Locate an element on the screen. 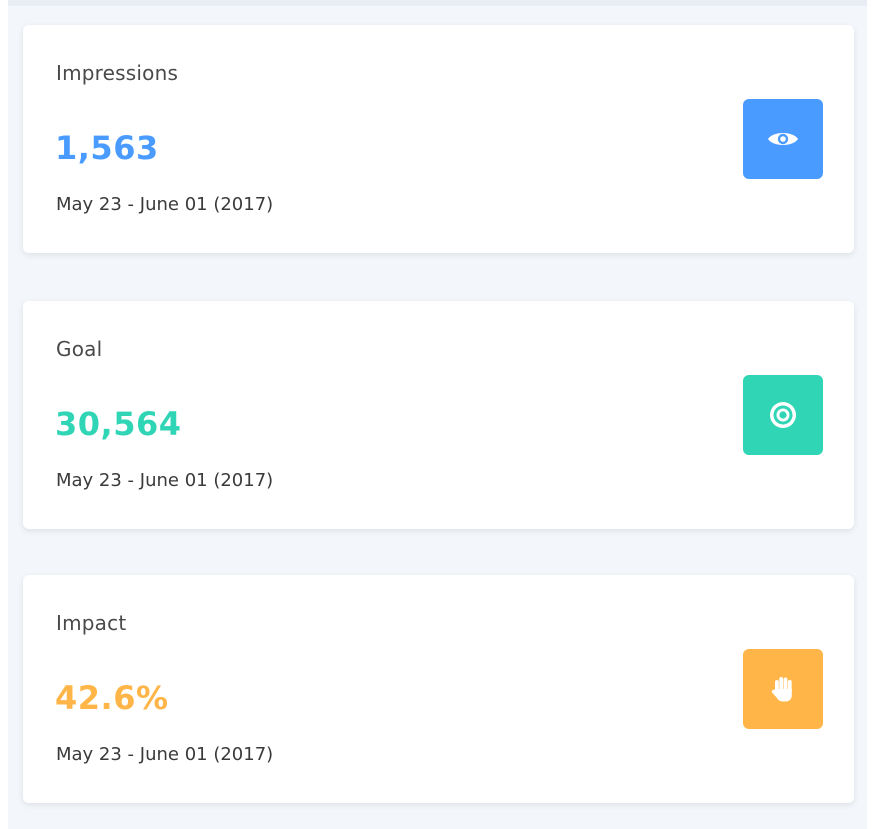  impact-icon-button is located at coordinates (783, 689).